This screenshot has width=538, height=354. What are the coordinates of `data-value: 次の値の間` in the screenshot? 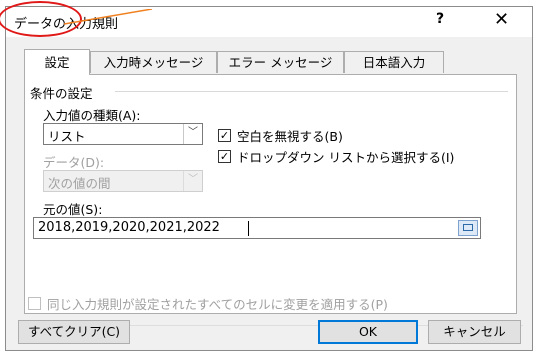 It's located at (79, 183).